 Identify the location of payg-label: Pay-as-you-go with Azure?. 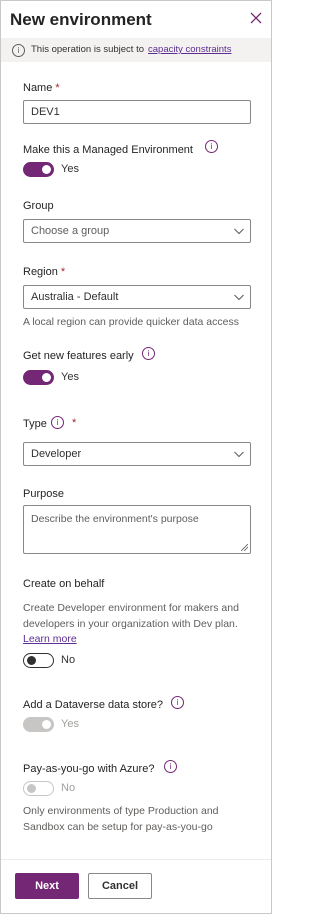
(89, 769).